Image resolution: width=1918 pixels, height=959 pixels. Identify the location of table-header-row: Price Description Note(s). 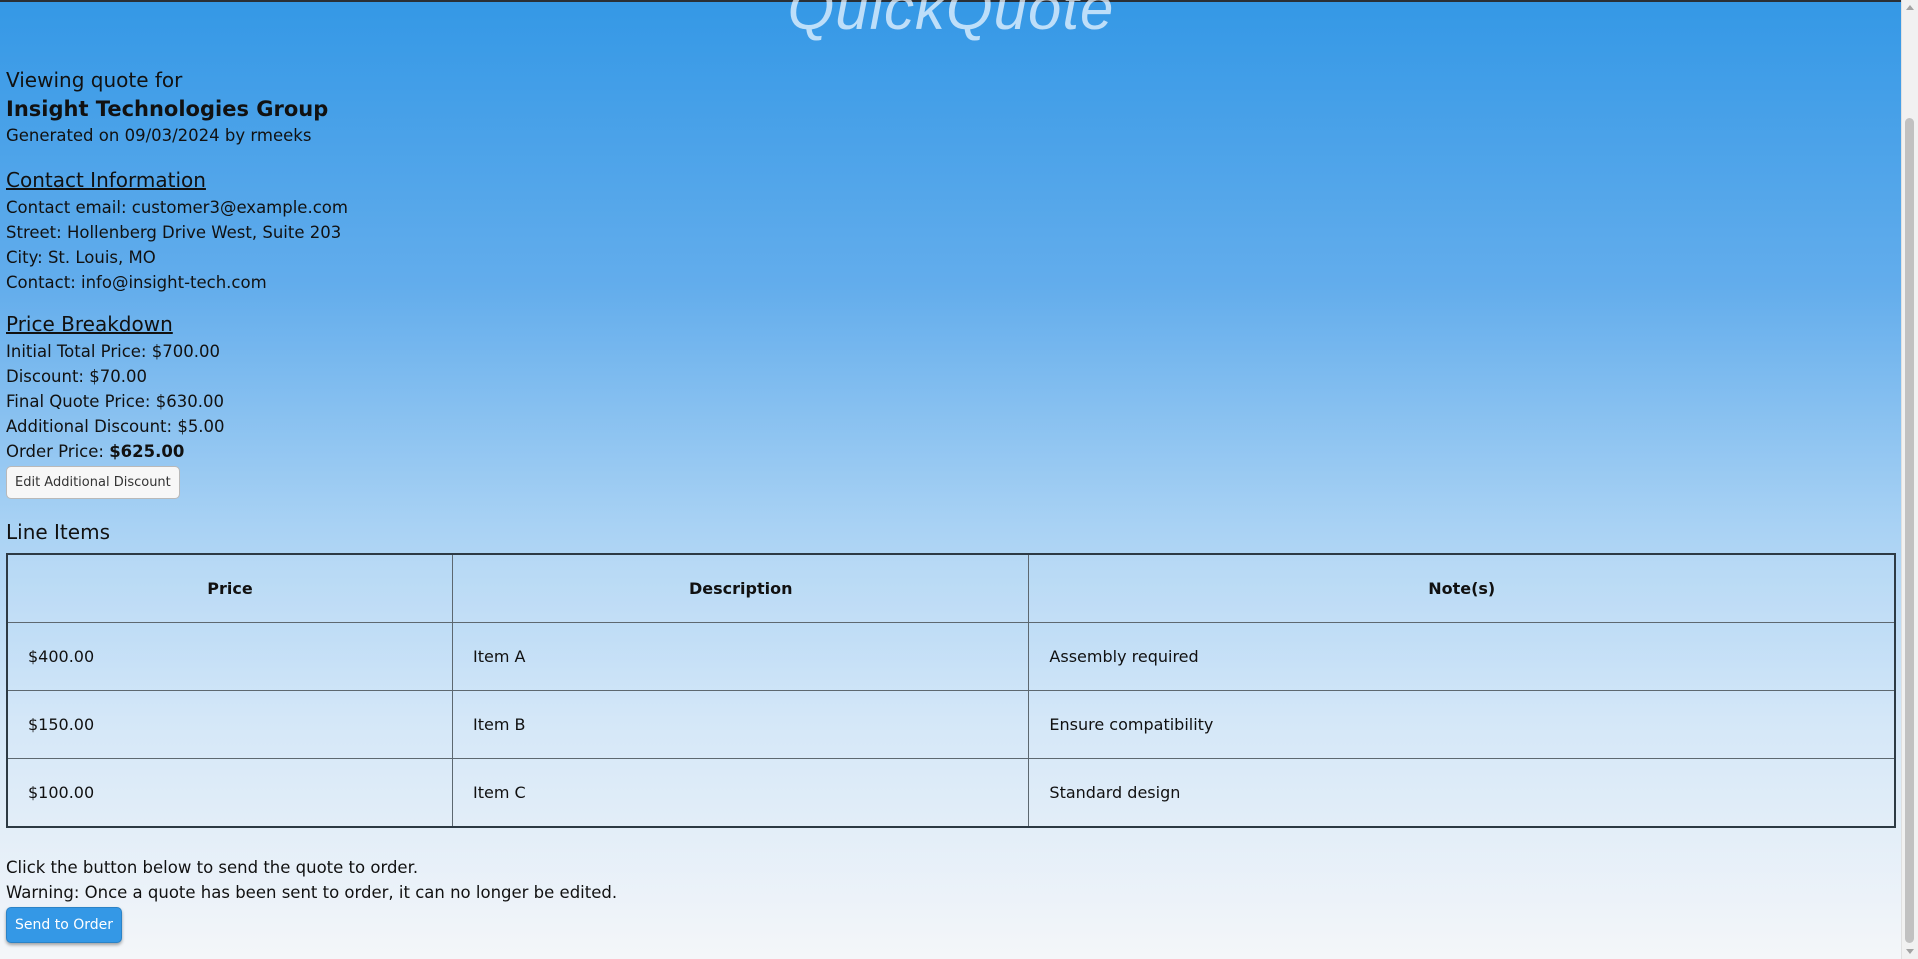
(951, 588).